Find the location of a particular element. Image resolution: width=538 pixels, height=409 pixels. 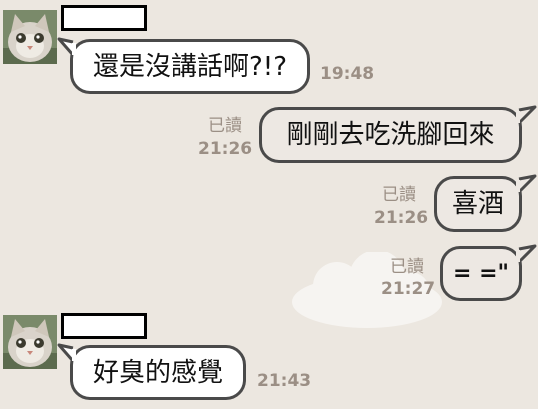

message-bubble-outgoing: 喜酒 is located at coordinates (485, 203).